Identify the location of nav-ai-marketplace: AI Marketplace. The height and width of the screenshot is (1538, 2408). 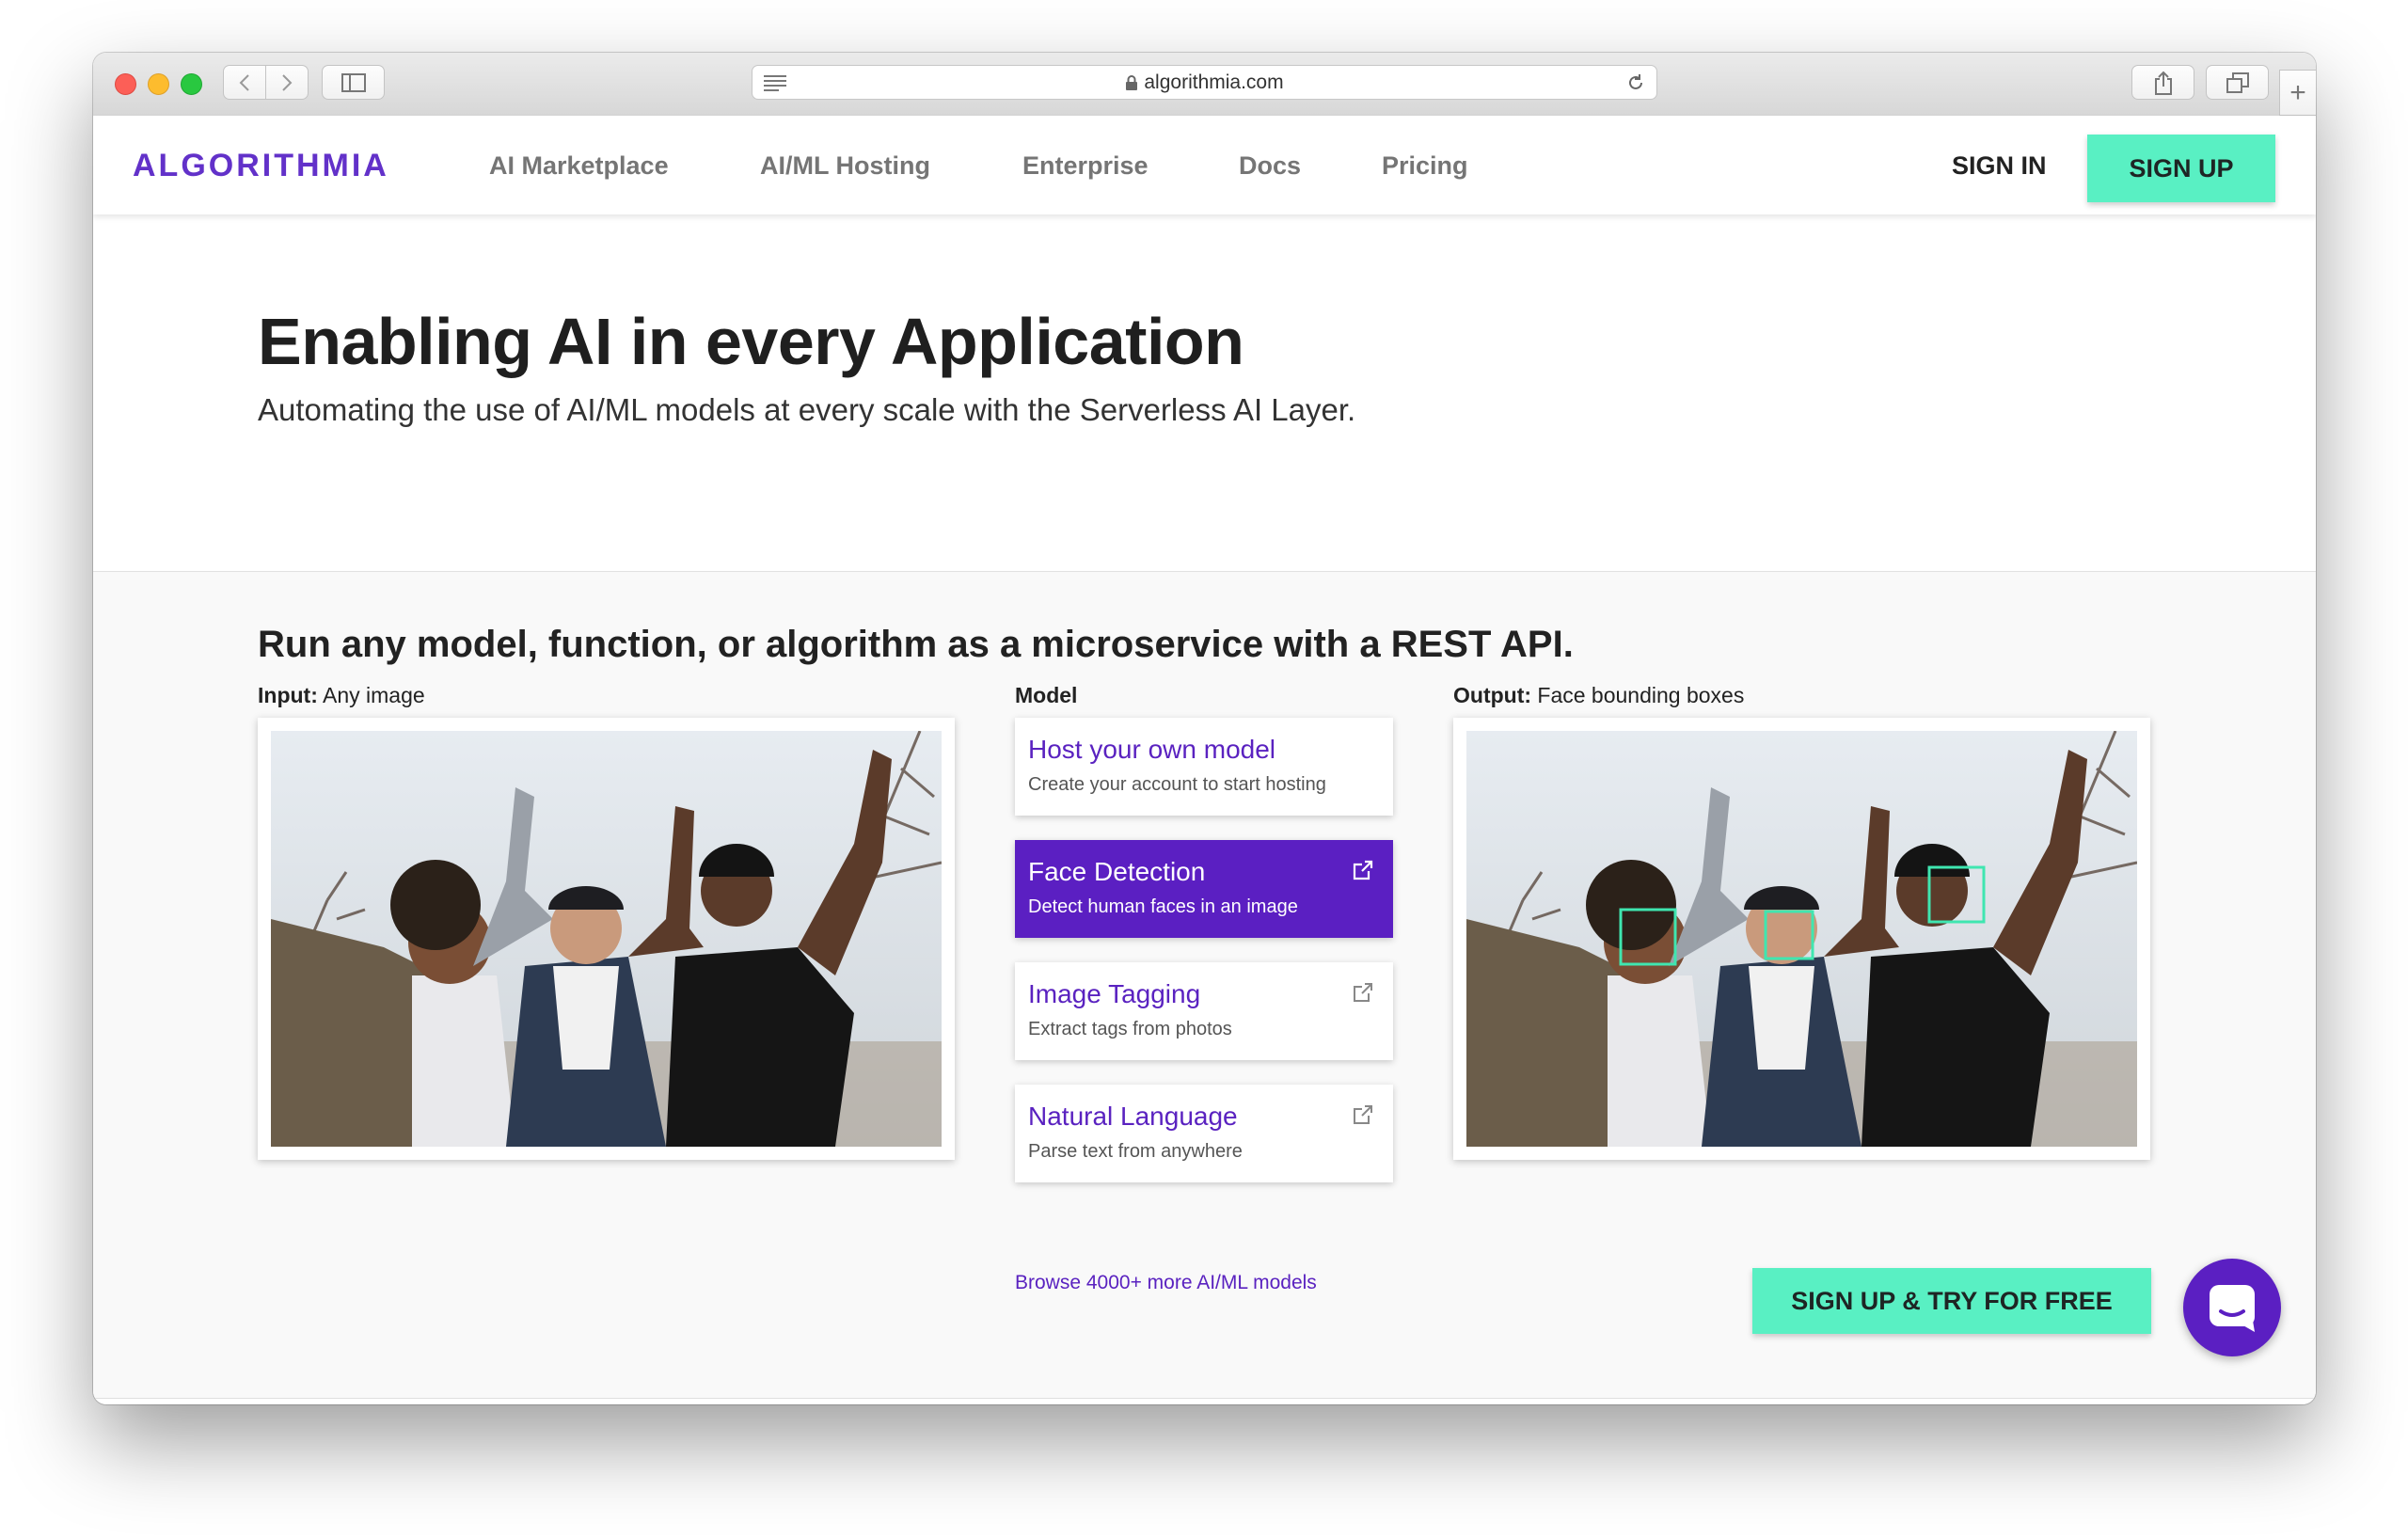
(579, 166).